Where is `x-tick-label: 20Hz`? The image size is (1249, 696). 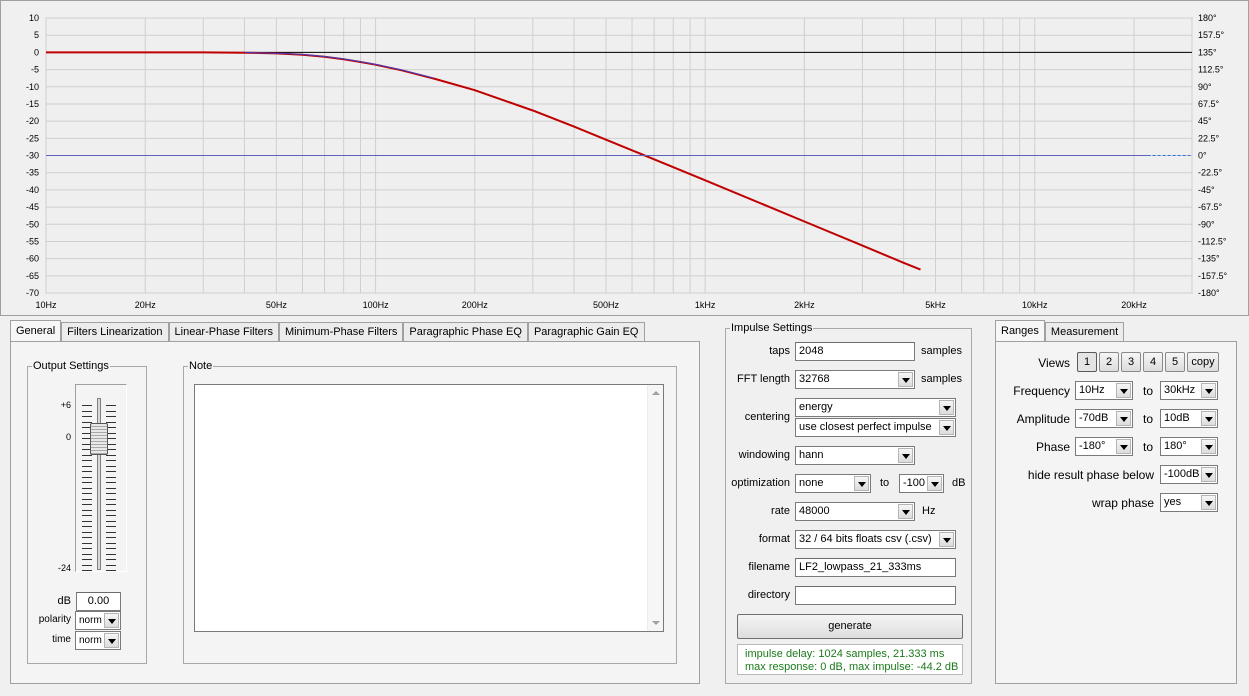 x-tick-label: 20Hz is located at coordinates (146, 305).